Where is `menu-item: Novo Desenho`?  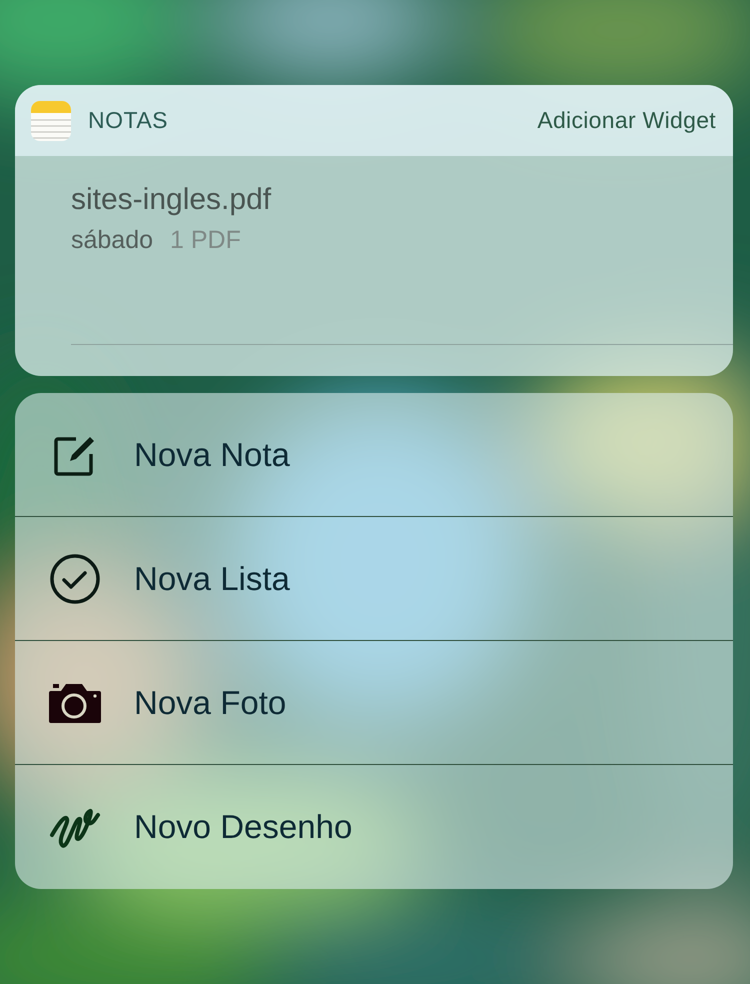 menu-item: Novo Desenho is located at coordinates (374, 827).